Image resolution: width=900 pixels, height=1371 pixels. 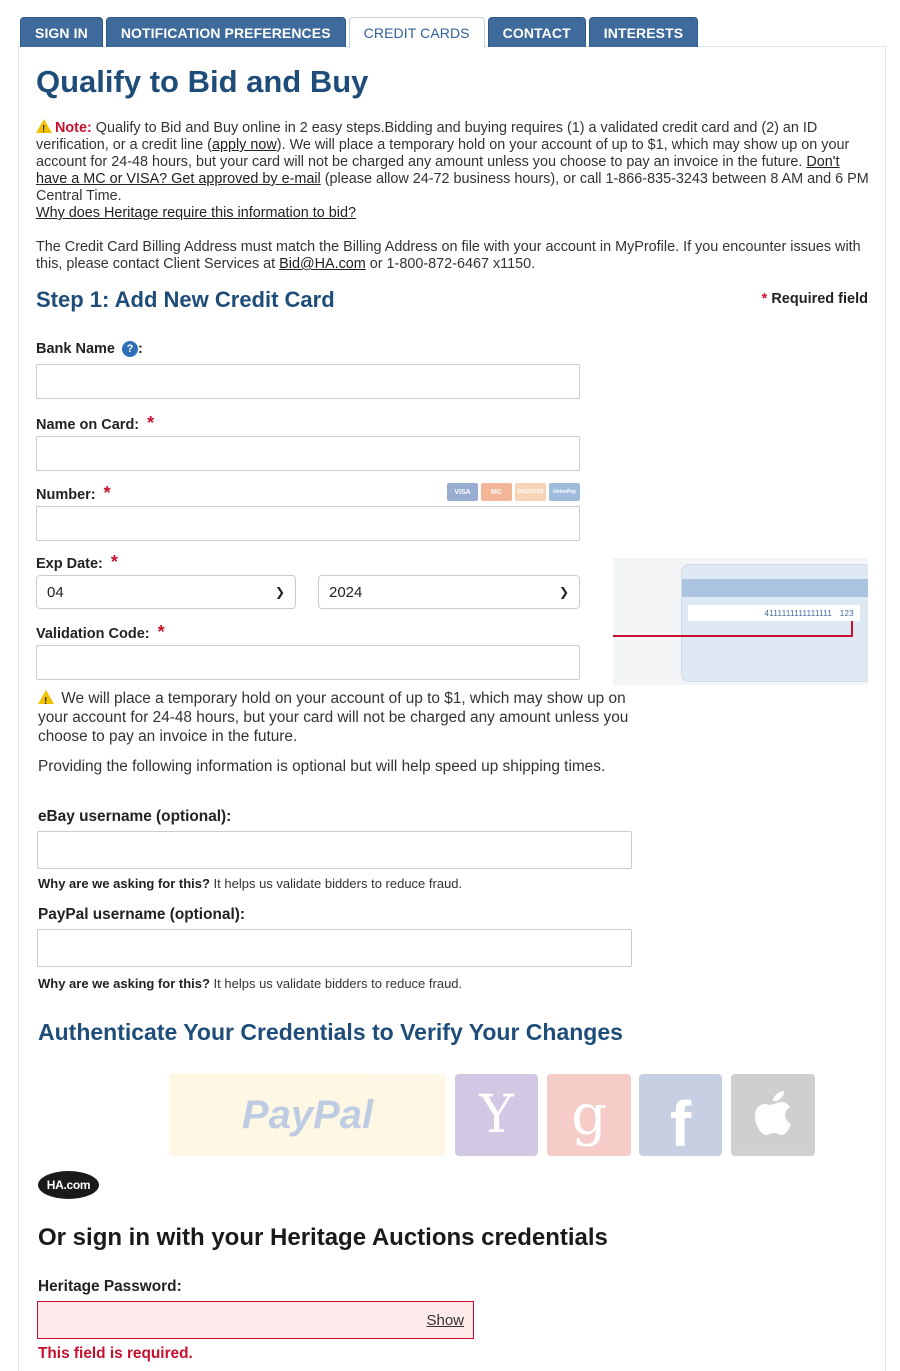 I want to click on ha-logo: HA.com, so click(x=68, y=1185).